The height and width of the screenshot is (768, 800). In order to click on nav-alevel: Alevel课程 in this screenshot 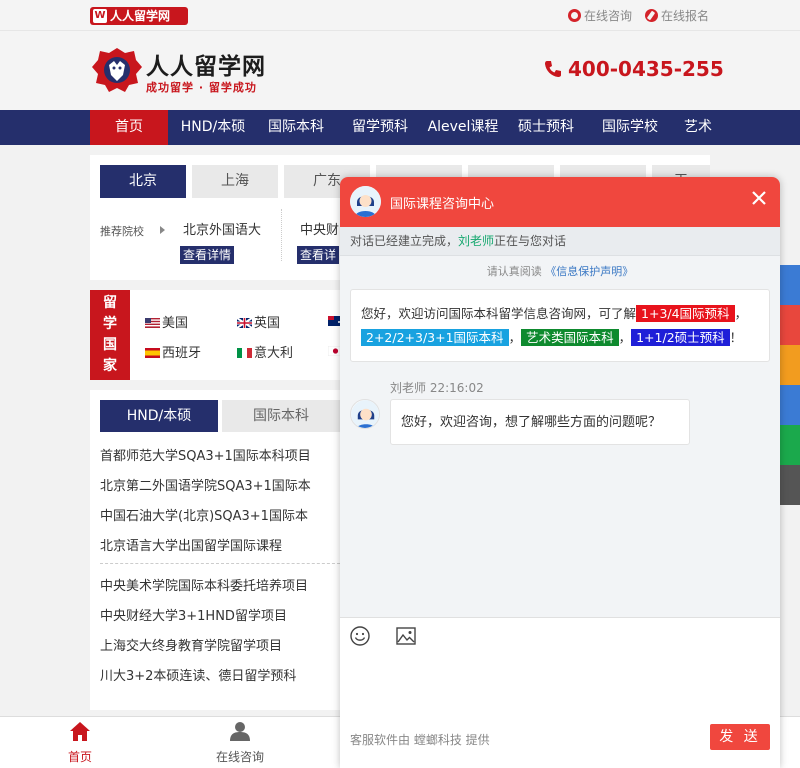, I will do `click(463, 127)`.